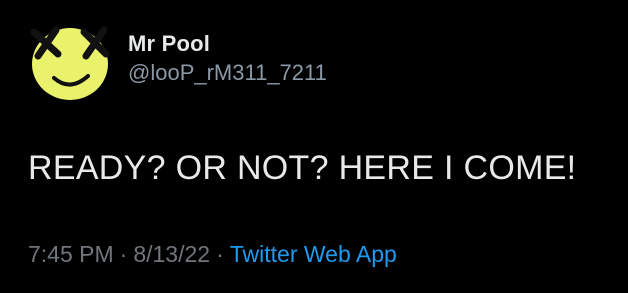 This screenshot has height=293, width=628. Describe the element at coordinates (227, 44) in the screenshot. I see `display-name: Mr Pool` at that location.